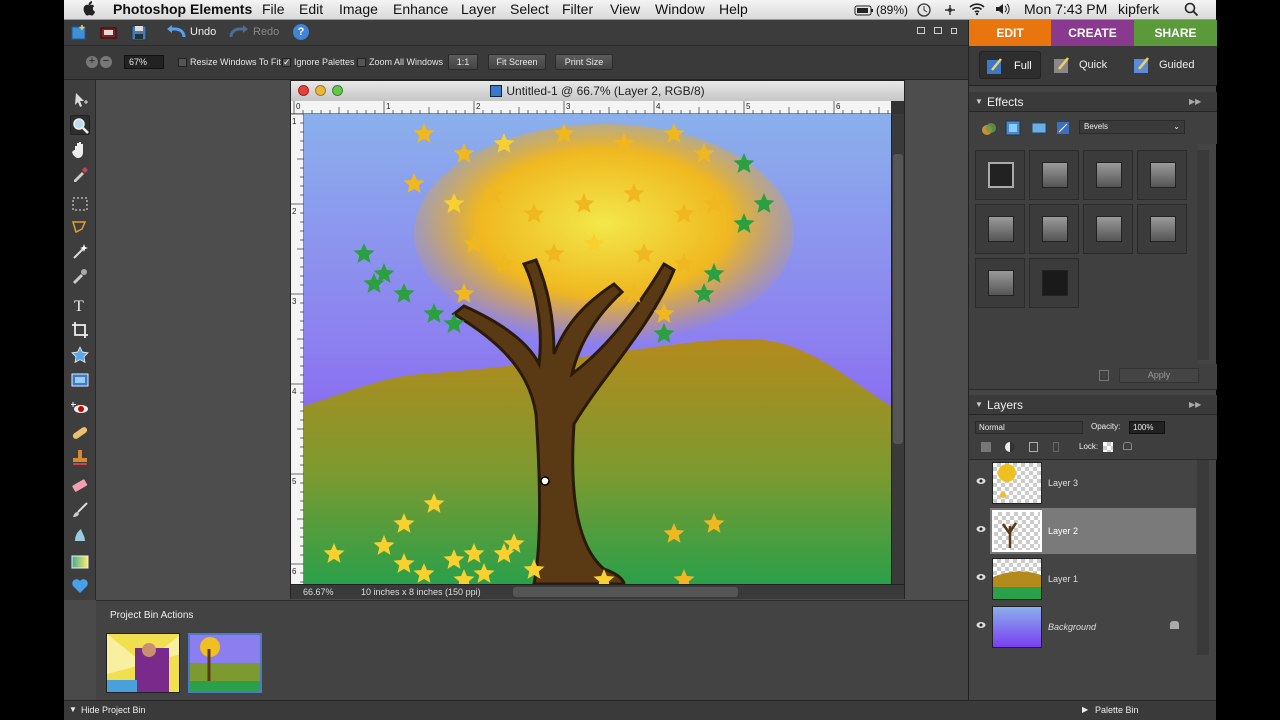 This screenshot has height=720, width=1280. Describe the element at coordinates (1085, 709) in the screenshot. I see `palette-bin-icon: ▶` at that location.